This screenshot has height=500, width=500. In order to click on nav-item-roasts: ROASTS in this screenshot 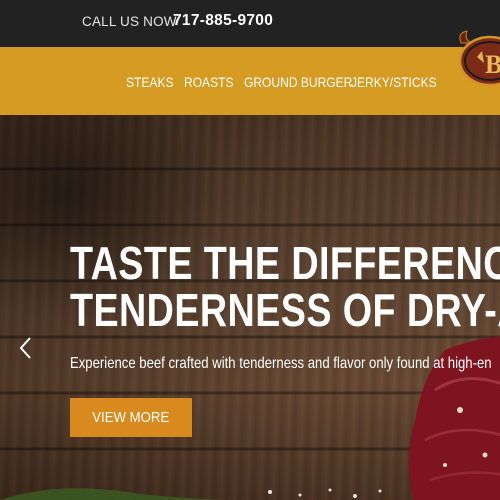, I will do `click(209, 82)`.